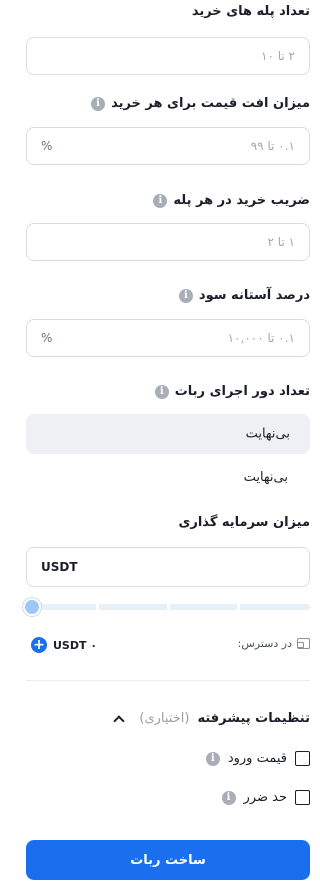 The height and width of the screenshot is (885, 320). I want to click on buy-multiplier-label: ضریب خرید در هر پله i, so click(231, 200).